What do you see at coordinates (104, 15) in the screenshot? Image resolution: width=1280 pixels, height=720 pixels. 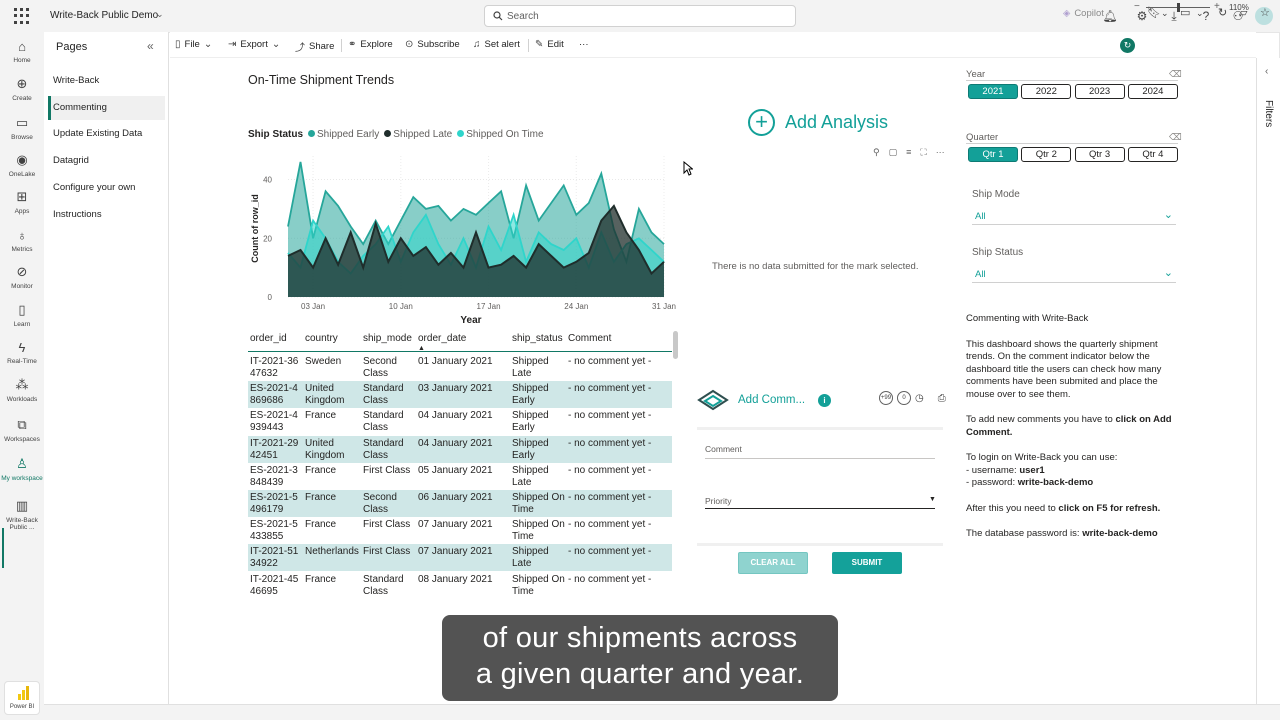 I see `workspace-title: Write-Back Public Demo` at bounding box center [104, 15].